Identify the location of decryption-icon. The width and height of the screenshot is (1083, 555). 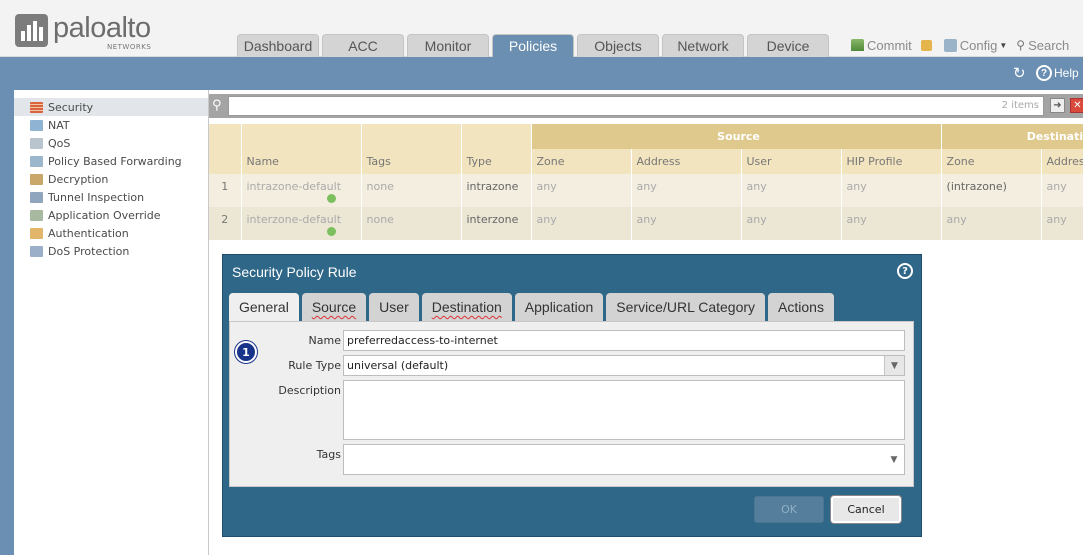
(36, 179).